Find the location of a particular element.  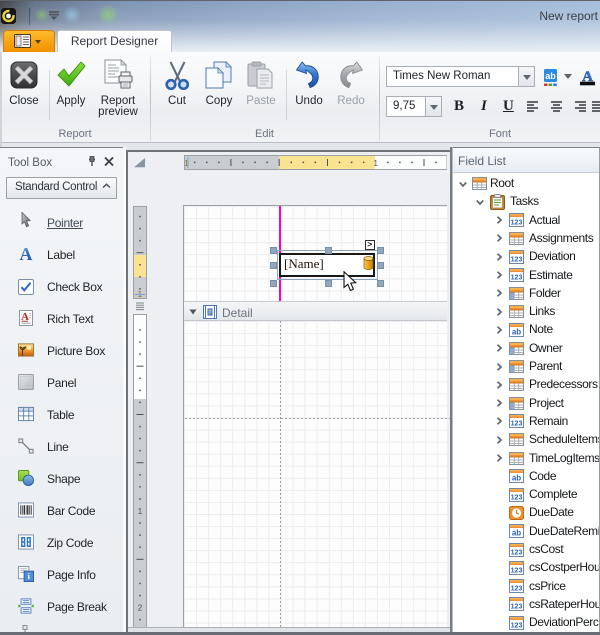

svg-text: A is located at coordinates (26, 254).